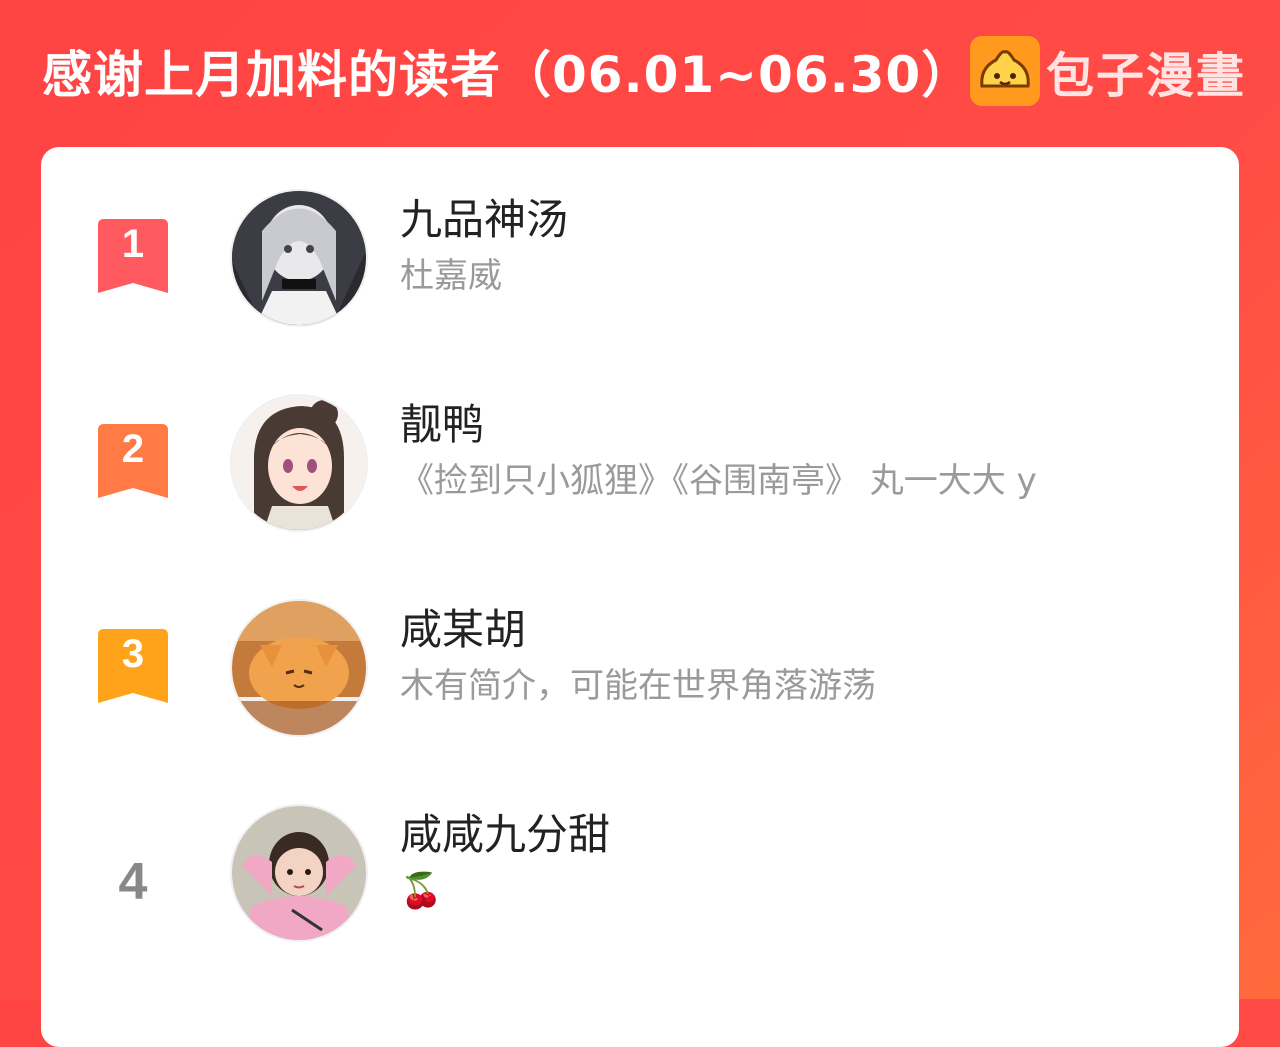 The height and width of the screenshot is (1047, 1280). Describe the element at coordinates (638, 686) in the screenshot. I see `reader-description: 木有简介，可能在世界角落游荡` at that location.